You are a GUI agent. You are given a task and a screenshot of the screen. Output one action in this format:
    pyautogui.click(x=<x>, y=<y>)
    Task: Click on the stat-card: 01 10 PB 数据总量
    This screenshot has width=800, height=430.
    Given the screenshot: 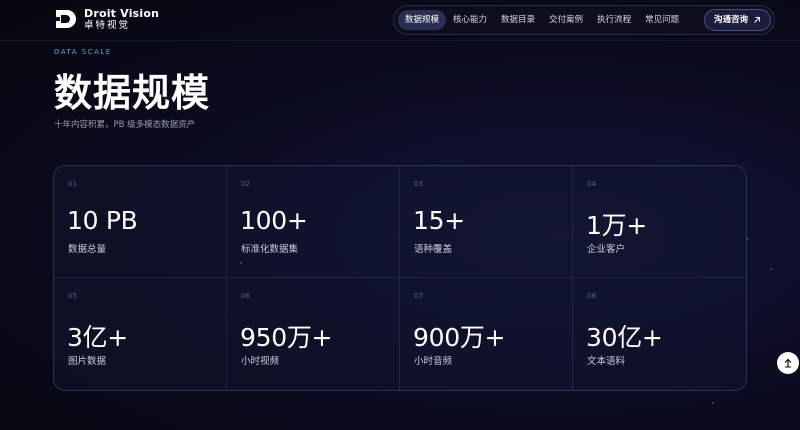 What is the action you would take?
    pyautogui.click(x=140, y=222)
    